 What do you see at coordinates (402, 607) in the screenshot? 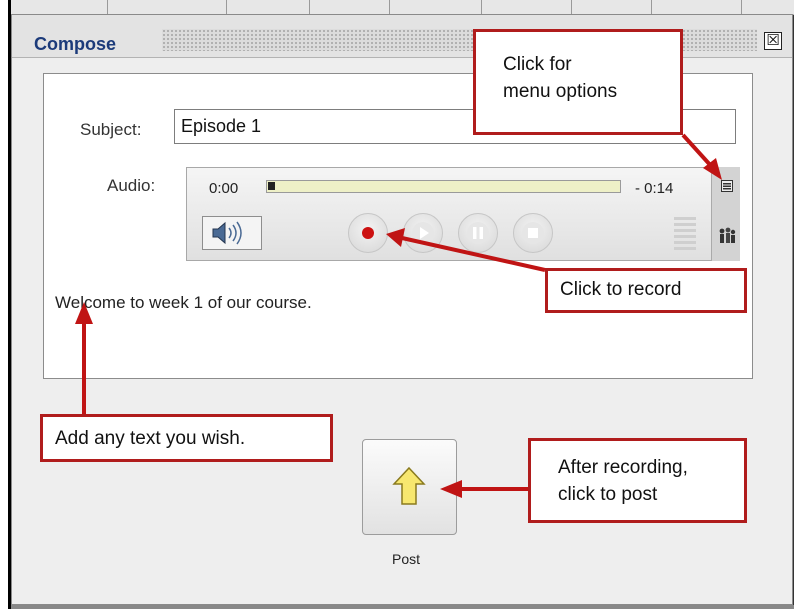
I see `bottom-edge` at bounding box center [402, 607].